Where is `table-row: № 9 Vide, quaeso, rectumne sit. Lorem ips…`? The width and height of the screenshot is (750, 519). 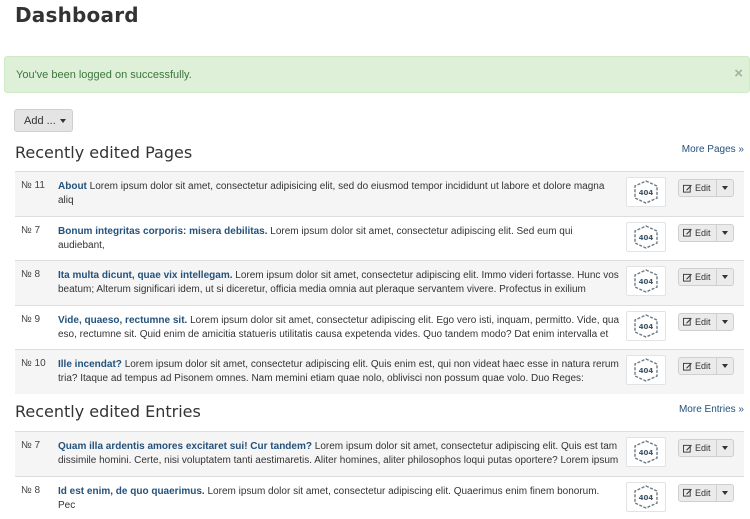
table-row: № 9 Vide, quaeso, rectumne sit. Lorem ips… is located at coordinates (379, 327).